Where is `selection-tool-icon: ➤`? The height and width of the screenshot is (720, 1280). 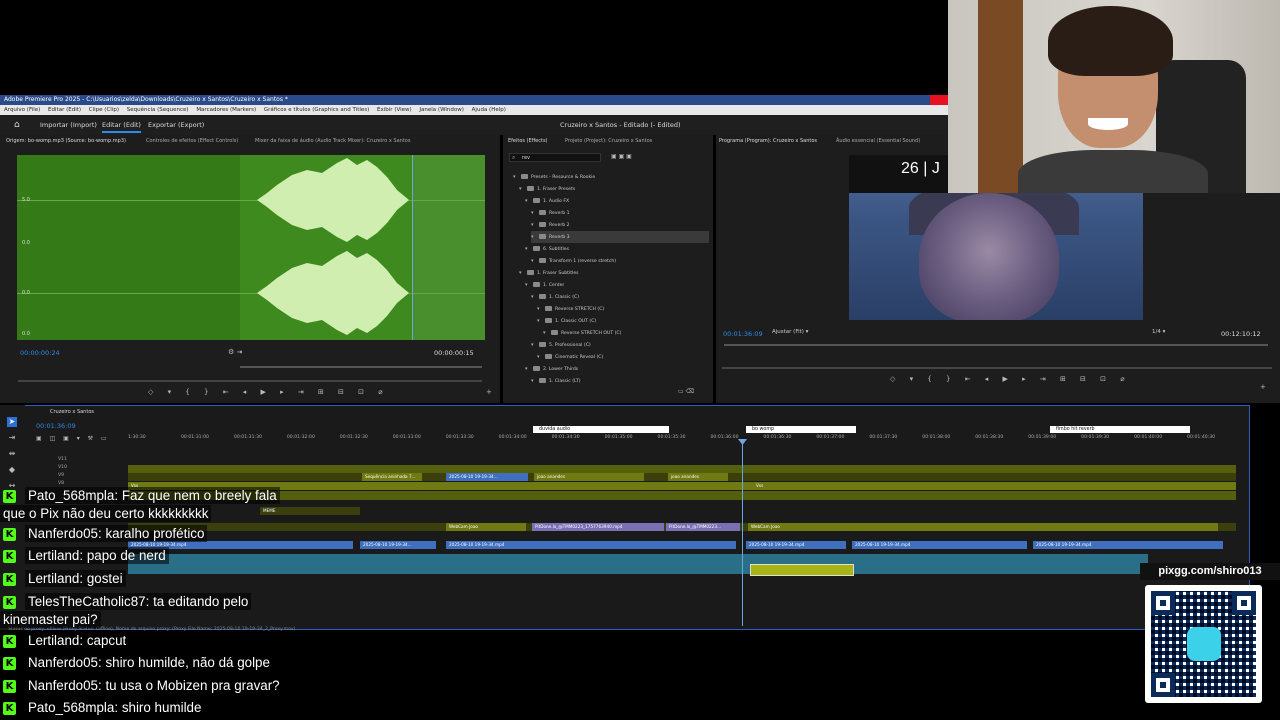
selection-tool-icon: ➤ is located at coordinates (12, 422).